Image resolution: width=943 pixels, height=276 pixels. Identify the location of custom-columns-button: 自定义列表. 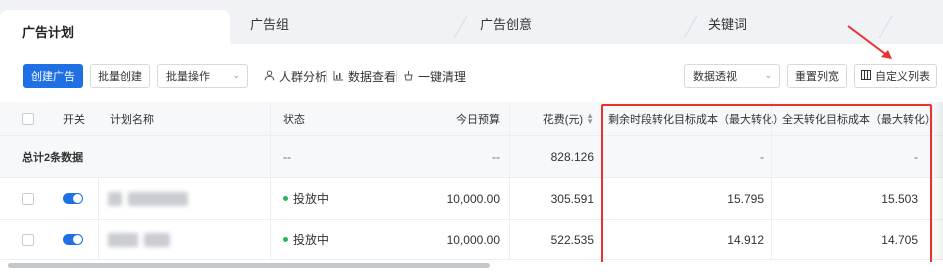
(895, 76).